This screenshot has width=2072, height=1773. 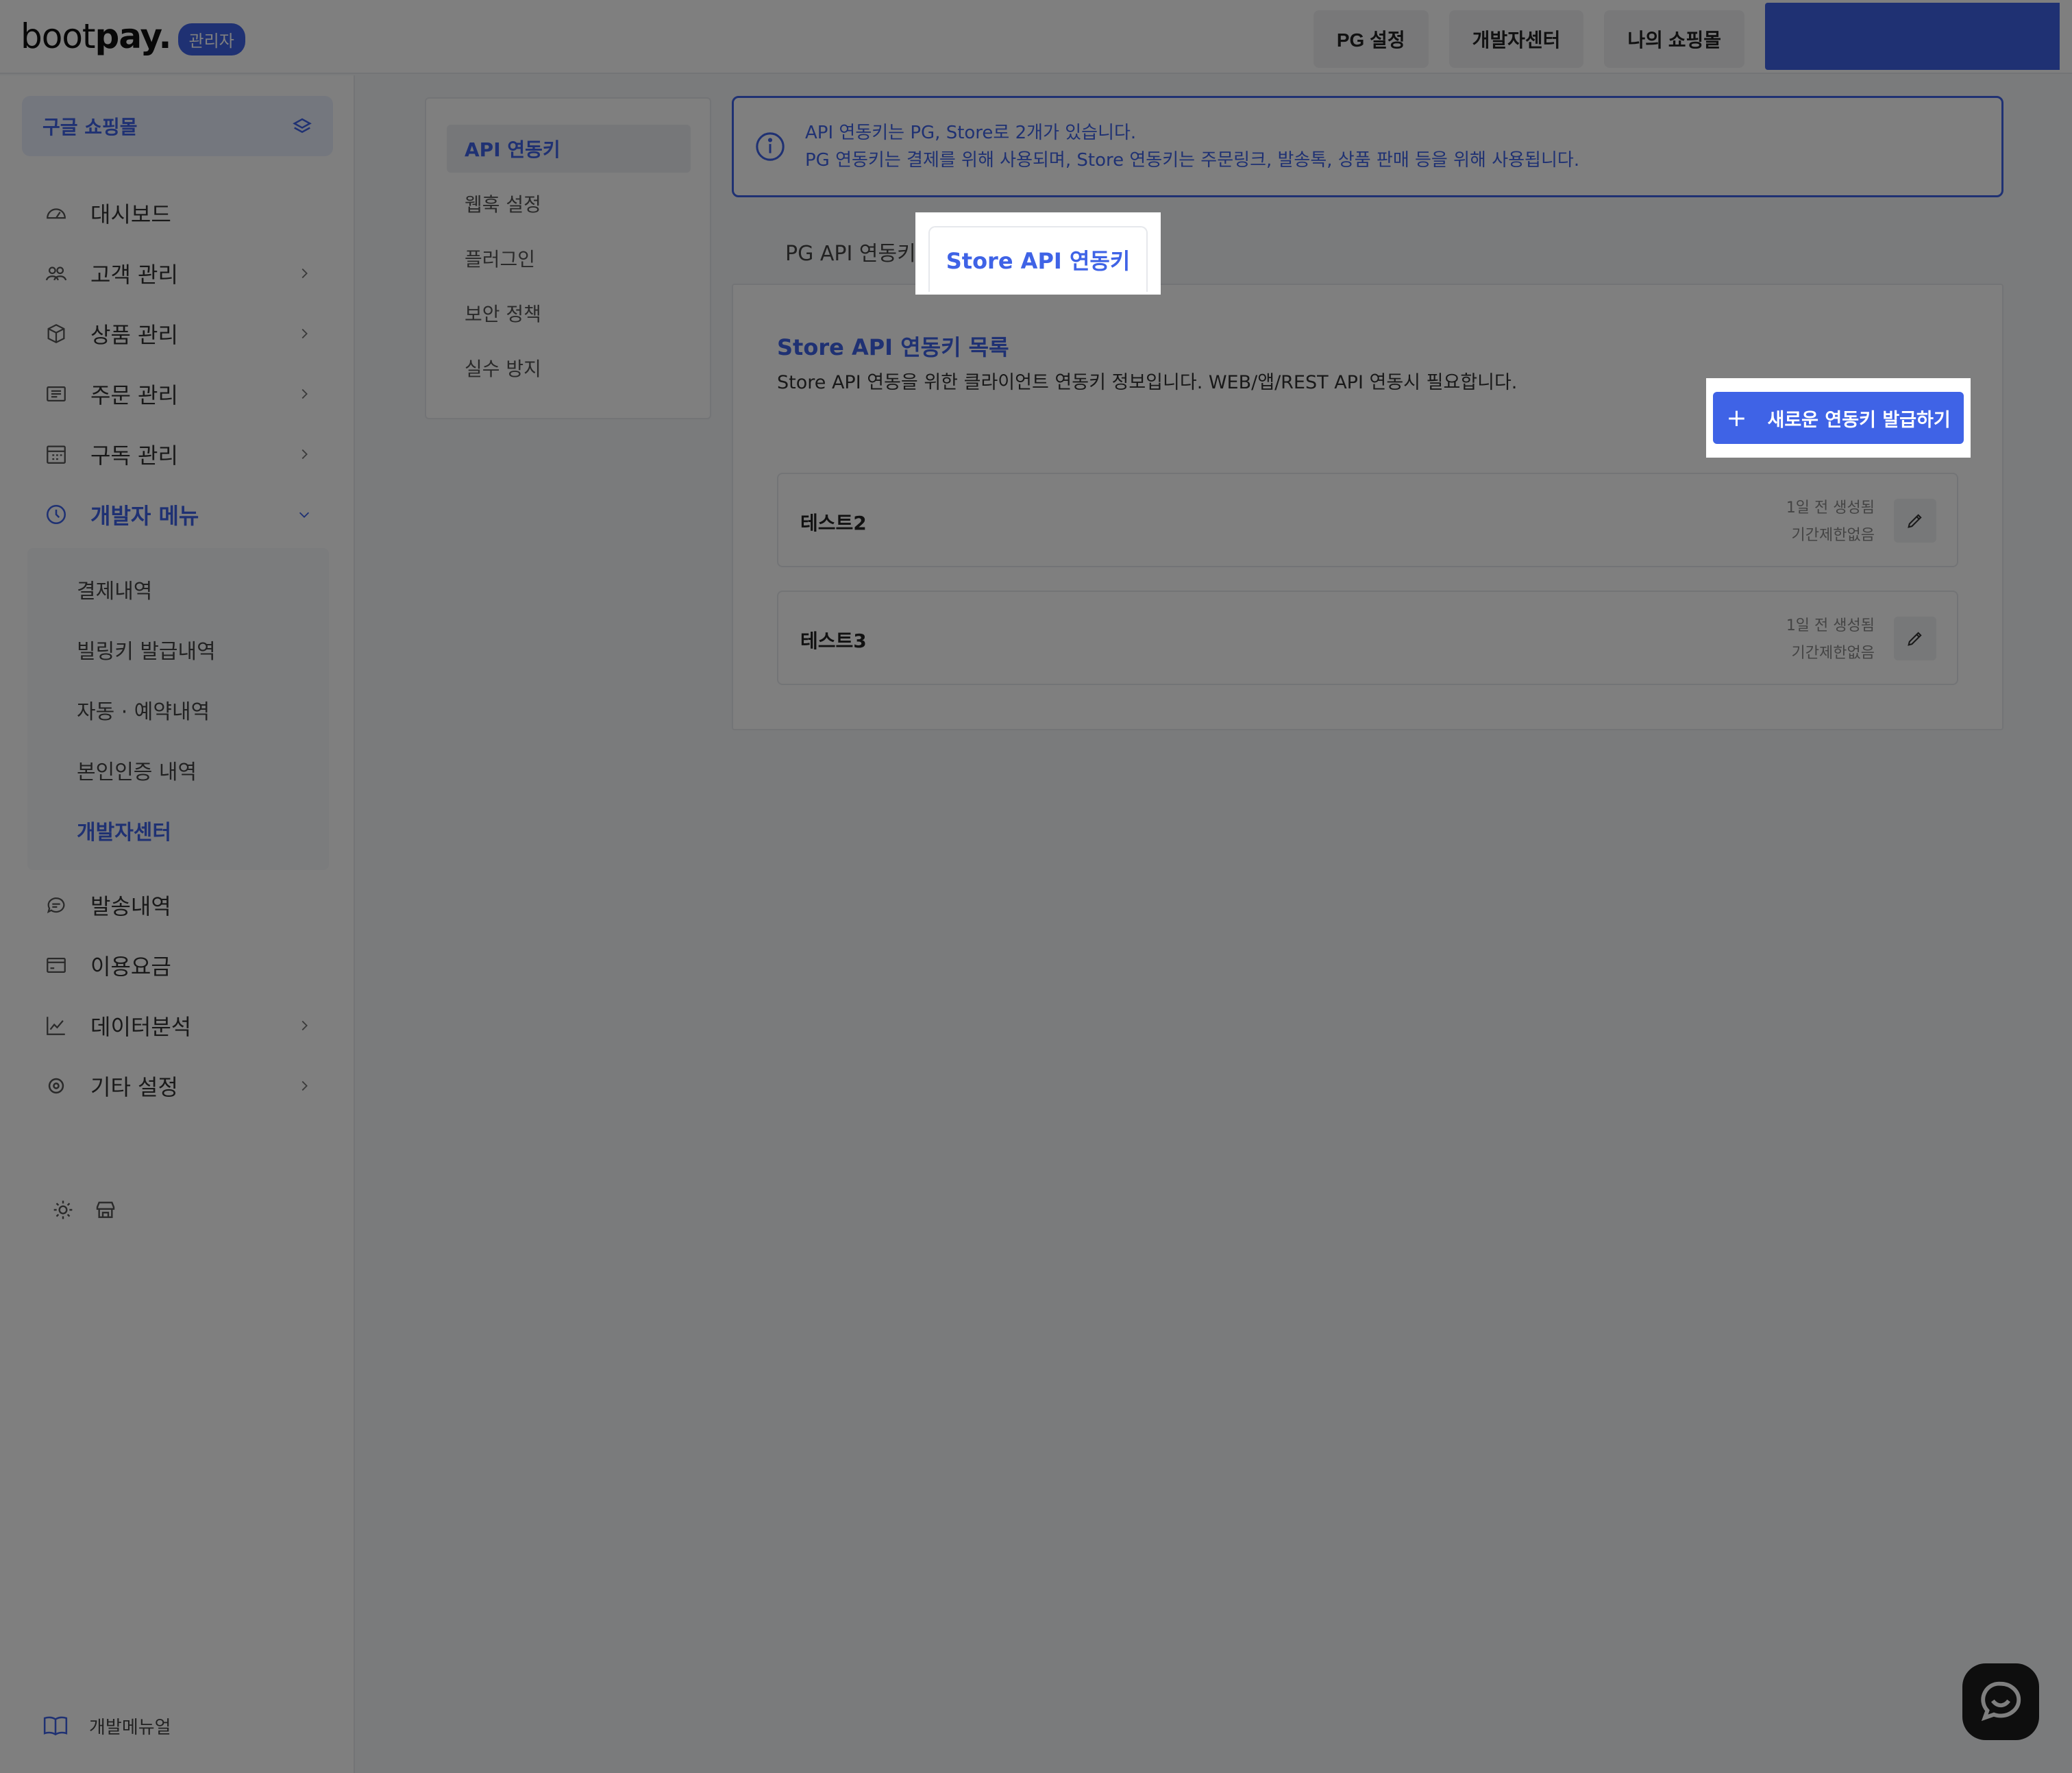 I want to click on card-icon, so click(x=56, y=966).